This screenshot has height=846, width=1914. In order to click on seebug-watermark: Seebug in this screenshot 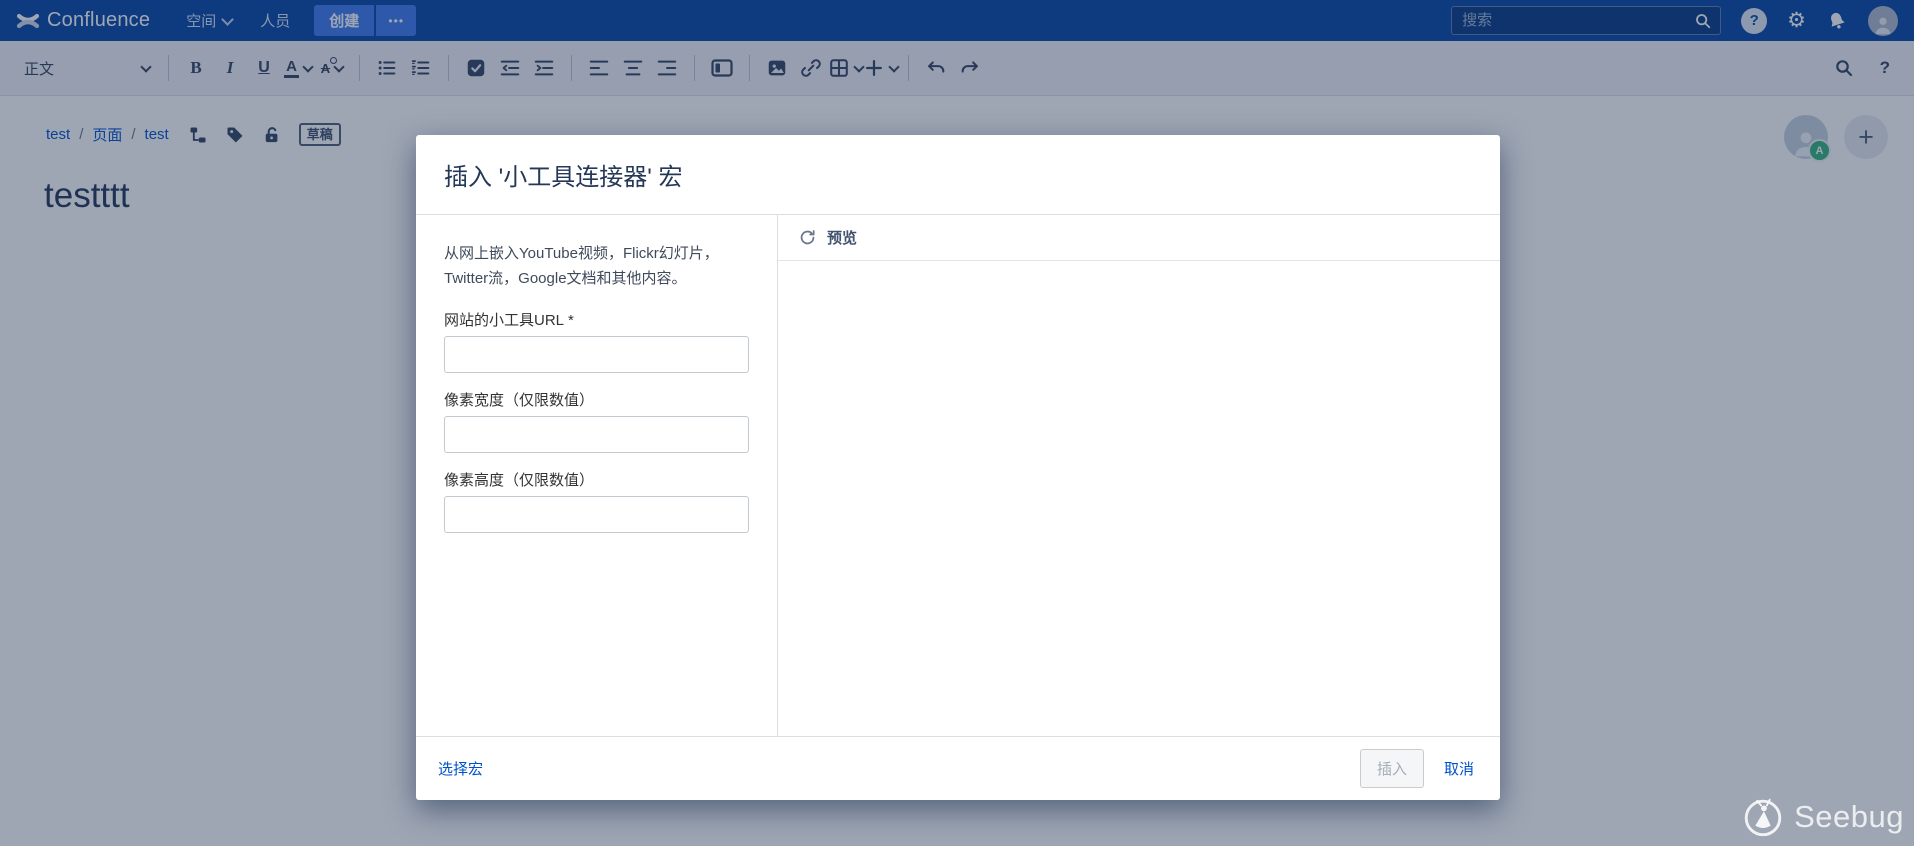, I will do `click(1822, 817)`.